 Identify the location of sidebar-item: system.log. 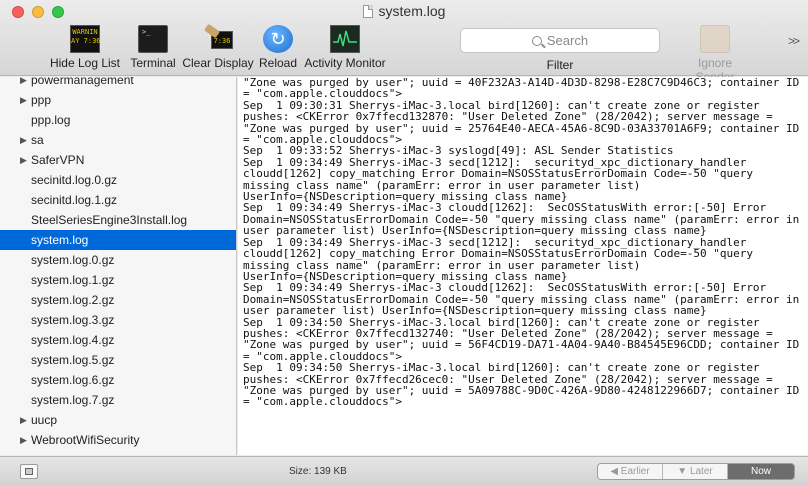
(118, 240).